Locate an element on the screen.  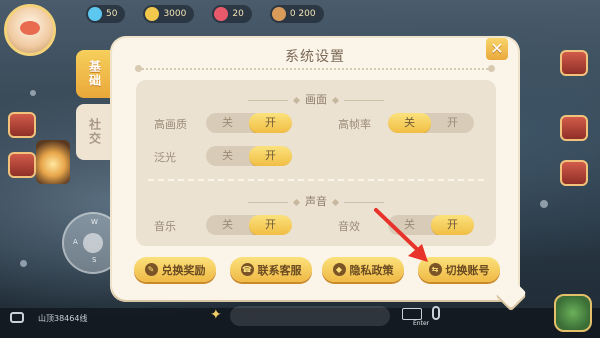
resource-coin: 3000 is located at coordinates (169, 14).